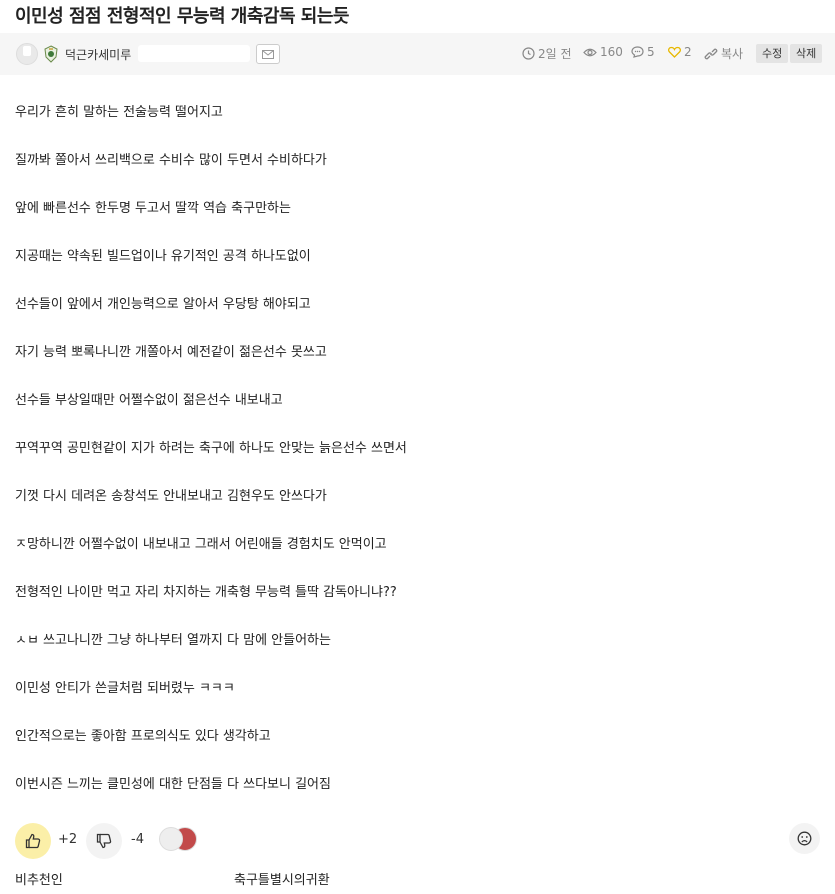  I want to click on body-line: 인간적으로는 좋아함 프로의식도 있다 생각하고, so click(143, 736).